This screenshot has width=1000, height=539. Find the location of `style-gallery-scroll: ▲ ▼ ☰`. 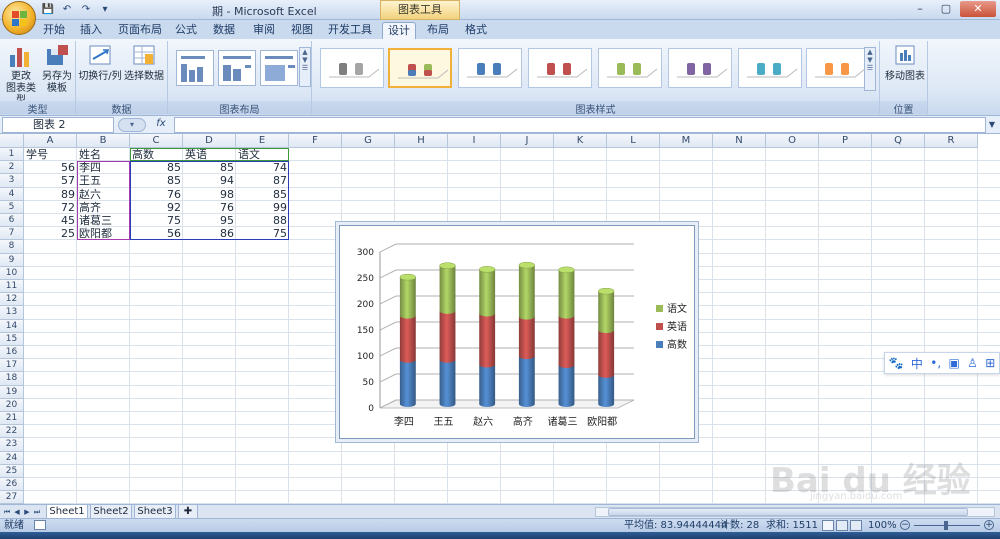

style-gallery-scroll: ▲ ▼ ☰ is located at coordinates (870, 69).